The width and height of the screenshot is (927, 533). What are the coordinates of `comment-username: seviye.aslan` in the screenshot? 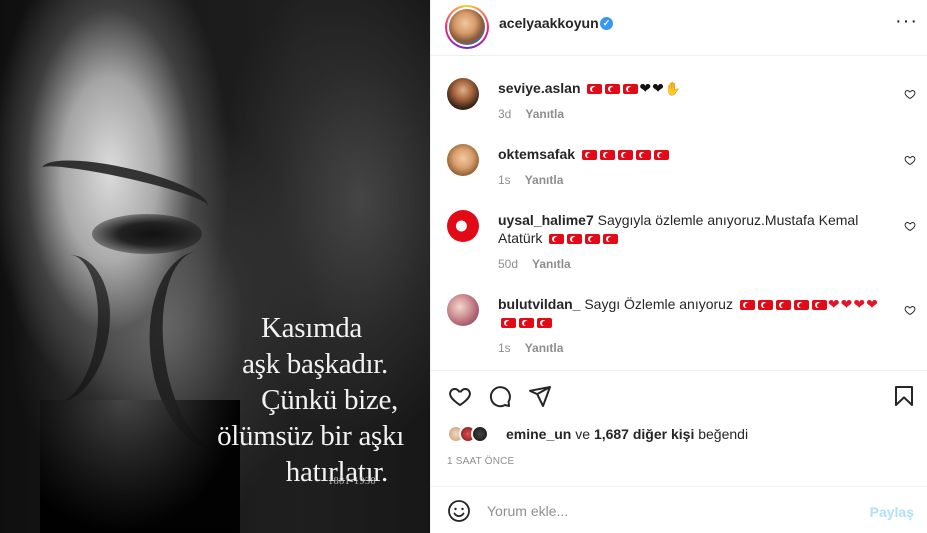 It's located at (539, 88).